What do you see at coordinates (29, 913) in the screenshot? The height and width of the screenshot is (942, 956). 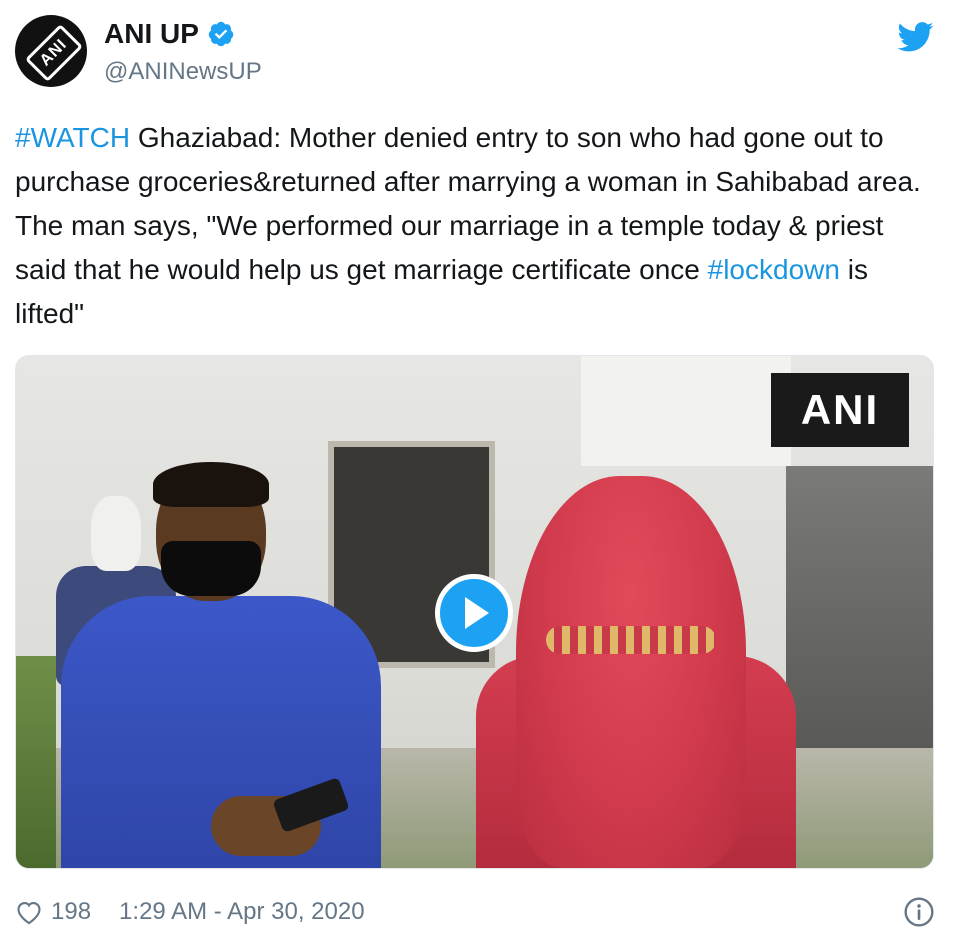 I see `heart-icon` at bounding box center [29, 913].